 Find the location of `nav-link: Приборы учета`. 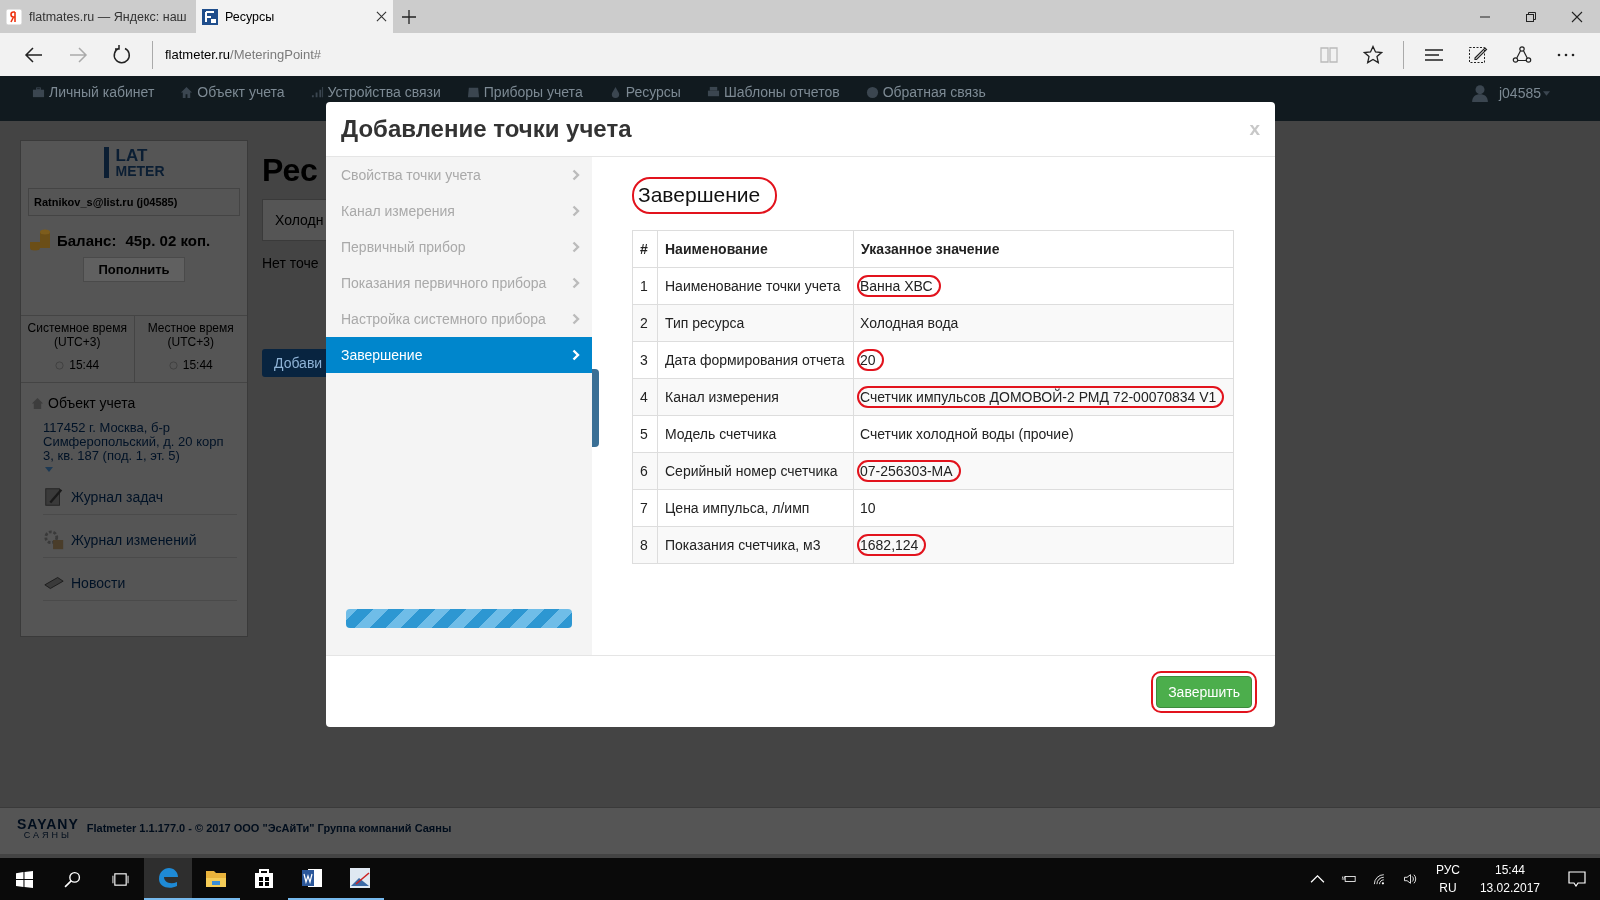

nav-link: Приборы учета is located at coordinates (524, 92).